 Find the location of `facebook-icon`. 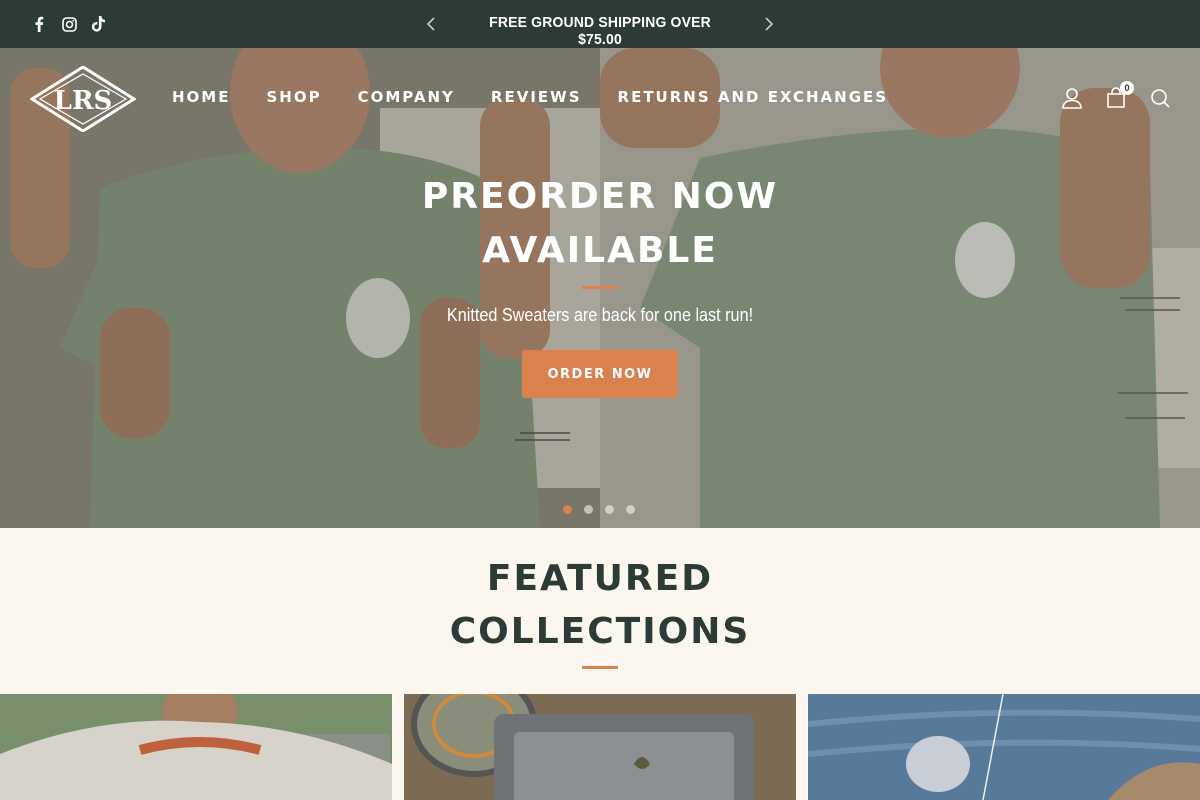

facebook-icon is located at coordinates (39, 24).